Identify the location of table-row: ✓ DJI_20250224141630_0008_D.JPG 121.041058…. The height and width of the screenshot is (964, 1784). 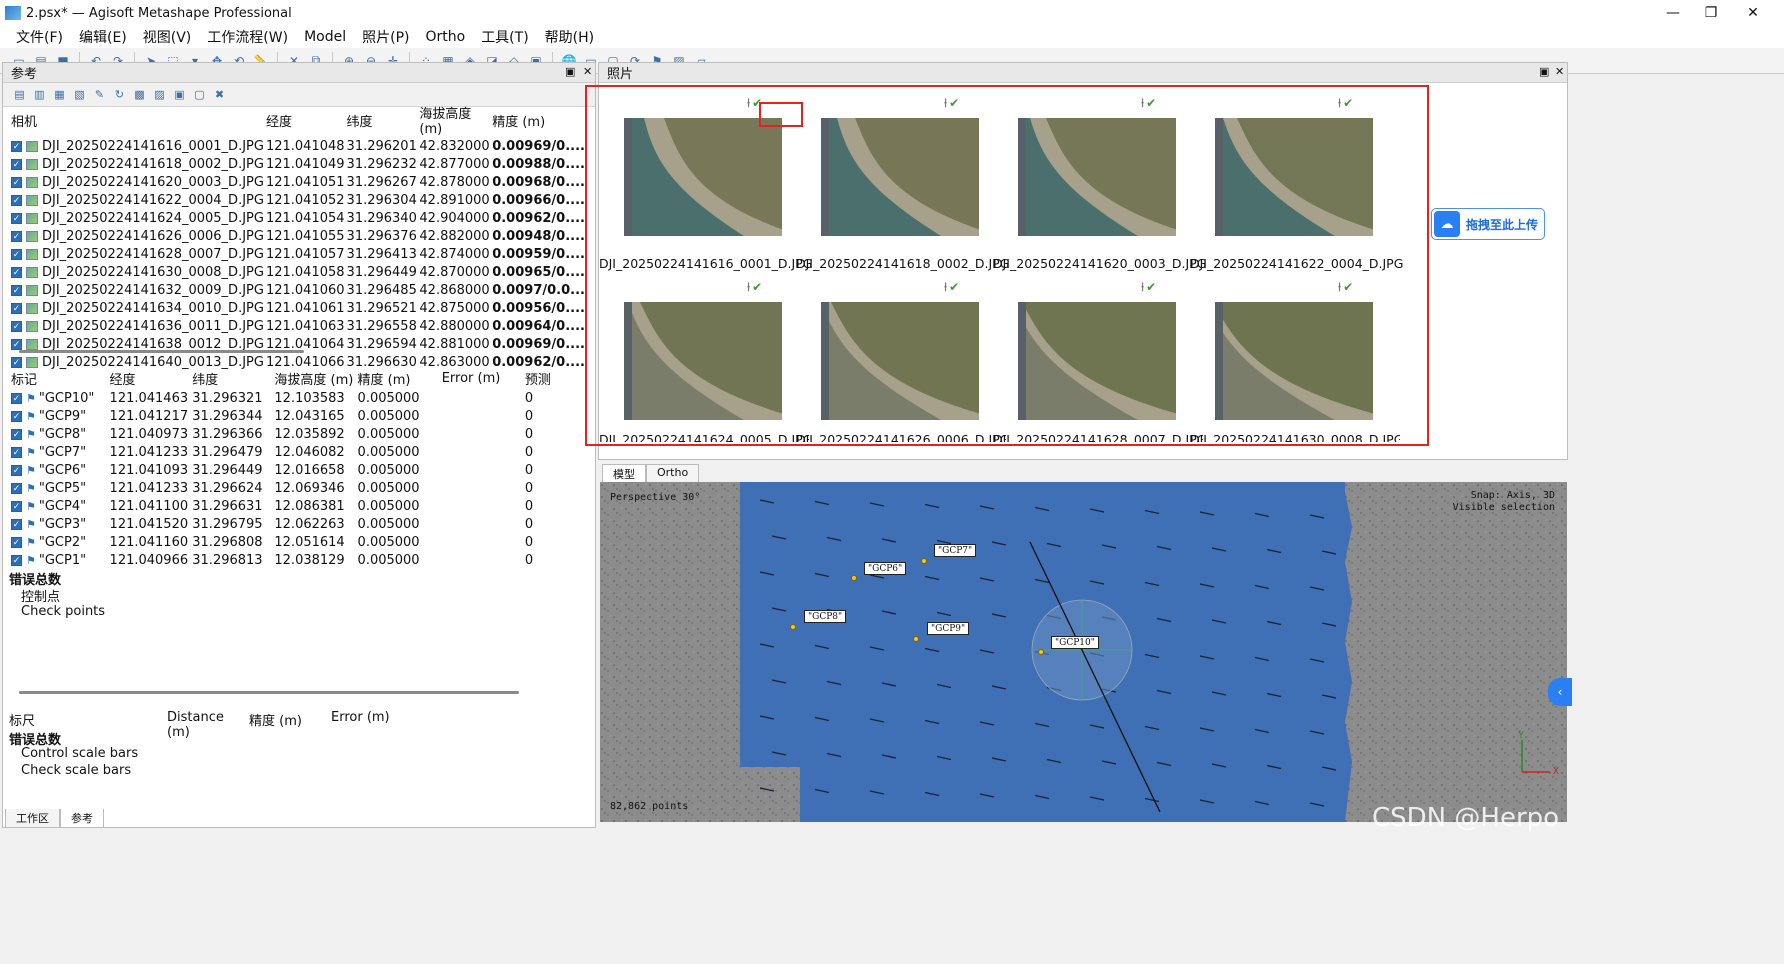
(297, 272).